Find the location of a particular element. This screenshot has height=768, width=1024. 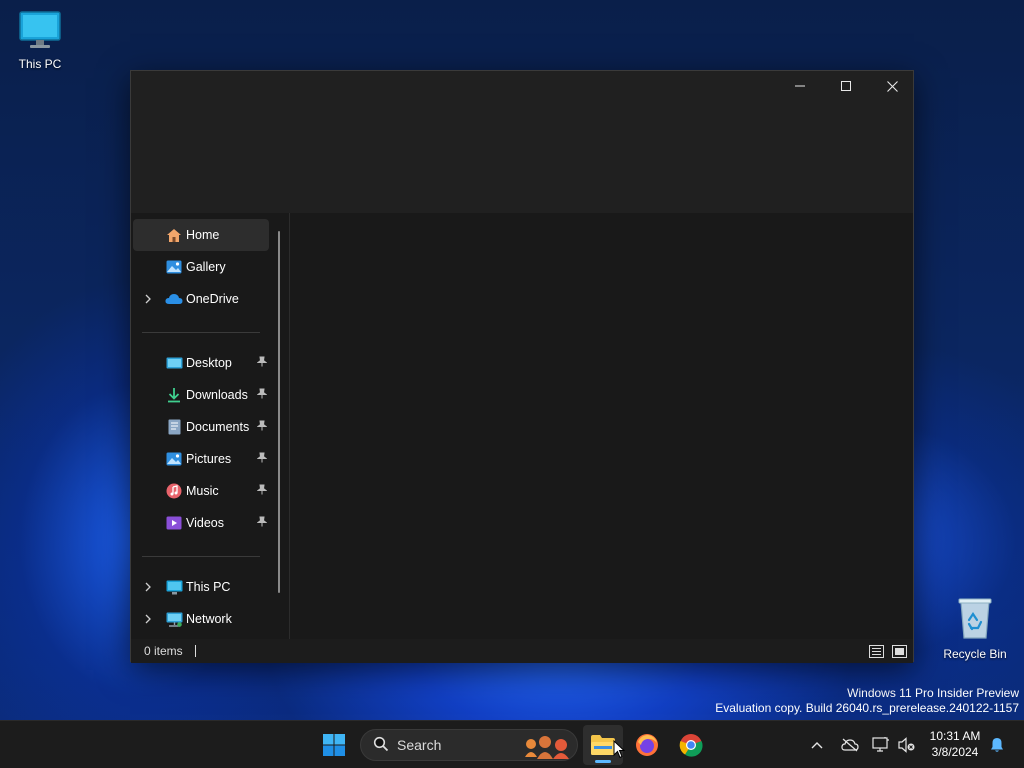

nav-item-label: OneDrive is located at coordinates (212, 299).